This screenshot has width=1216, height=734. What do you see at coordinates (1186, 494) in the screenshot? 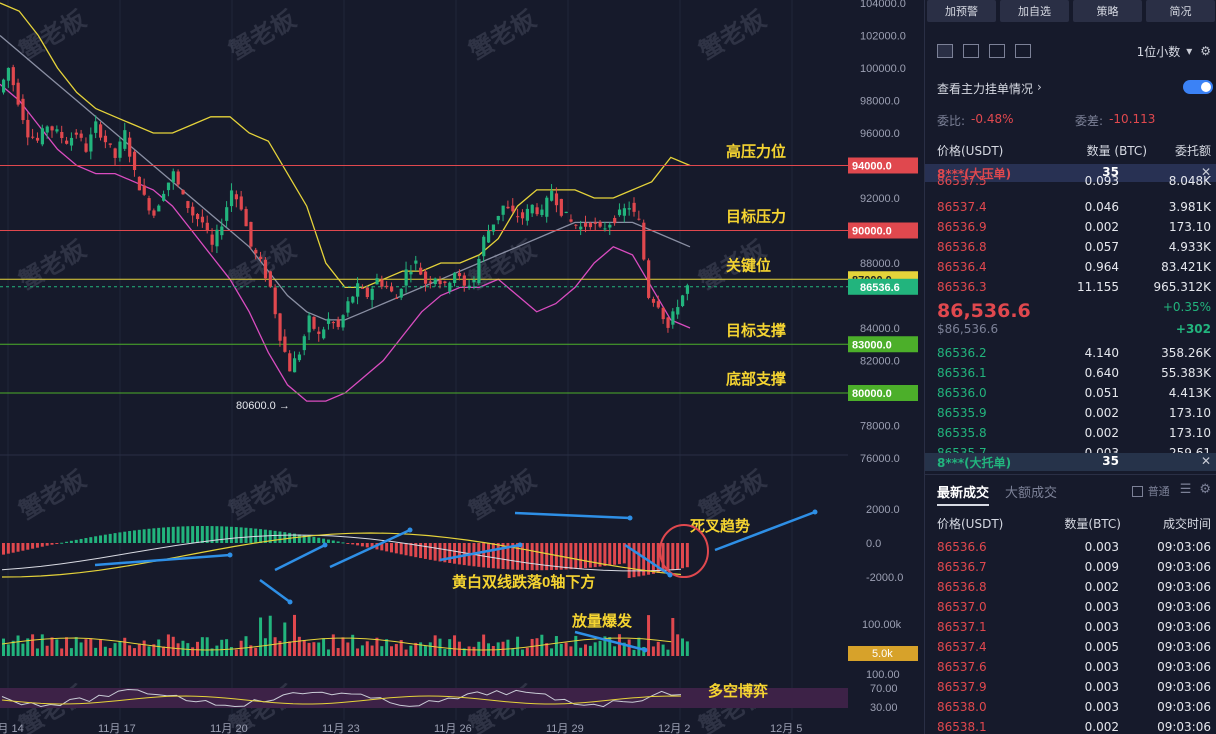
I see `filter-icon: ☰` at bounding box center [1186, 494].